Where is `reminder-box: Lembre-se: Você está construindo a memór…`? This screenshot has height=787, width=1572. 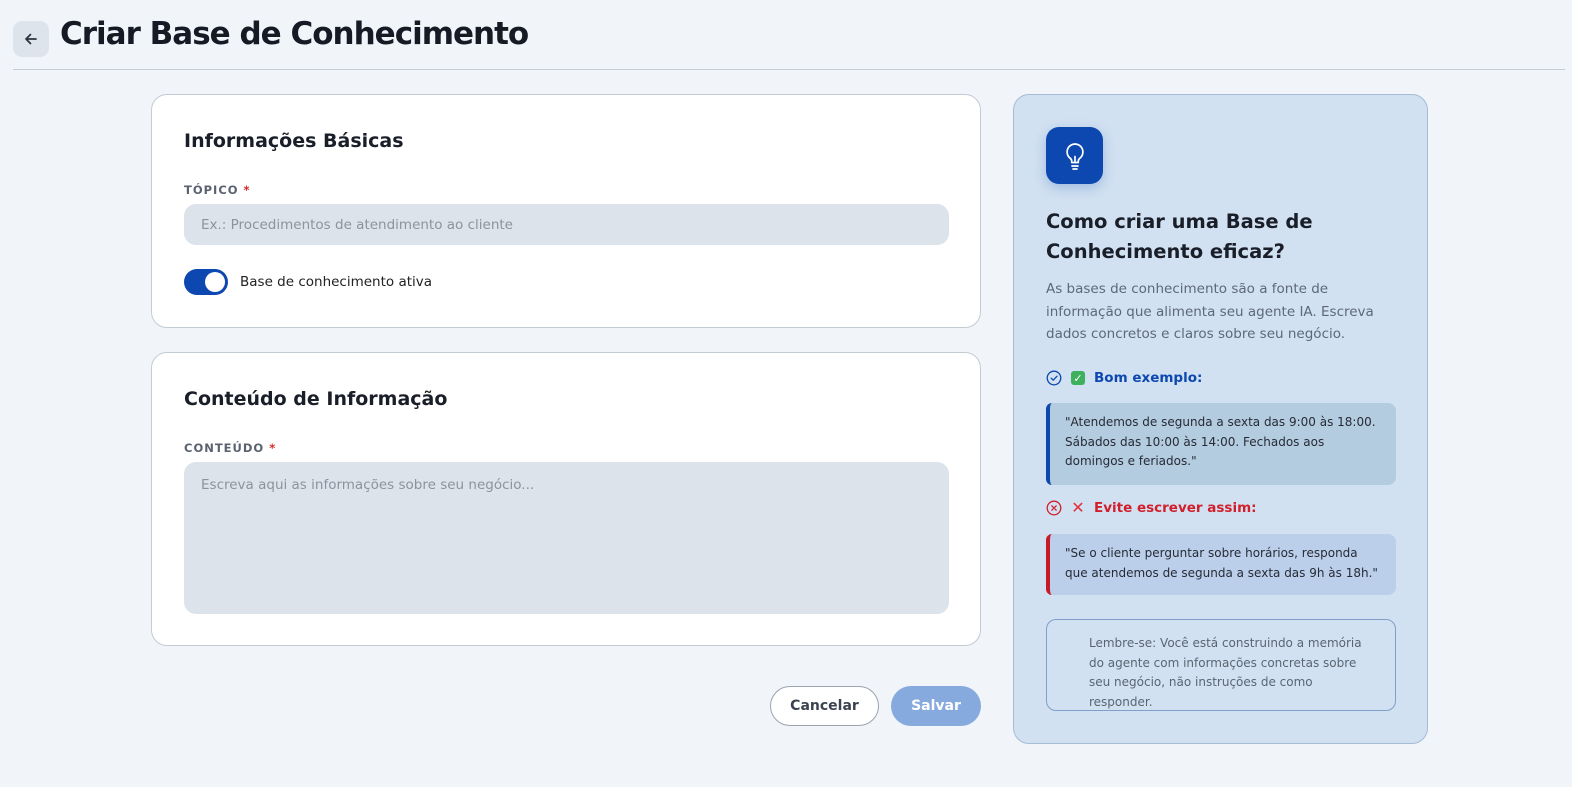 reminder-box: Lembre-se: Você está construindo a memór… is located at coordinates (1221, 665).